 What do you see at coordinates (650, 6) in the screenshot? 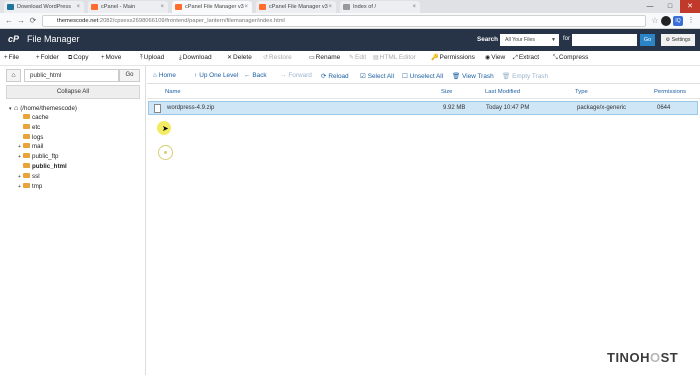
I see `minimize-icon: —` at bounding box center [650, 6].